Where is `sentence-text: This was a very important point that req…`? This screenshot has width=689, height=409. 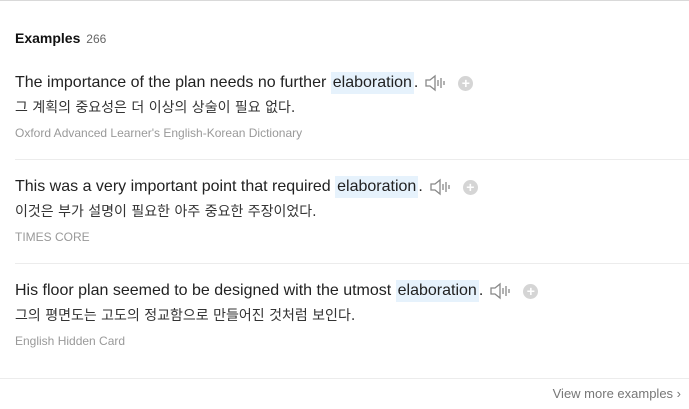 sentence-text: This was a very important point that req… is located at coordinates (175, 186).